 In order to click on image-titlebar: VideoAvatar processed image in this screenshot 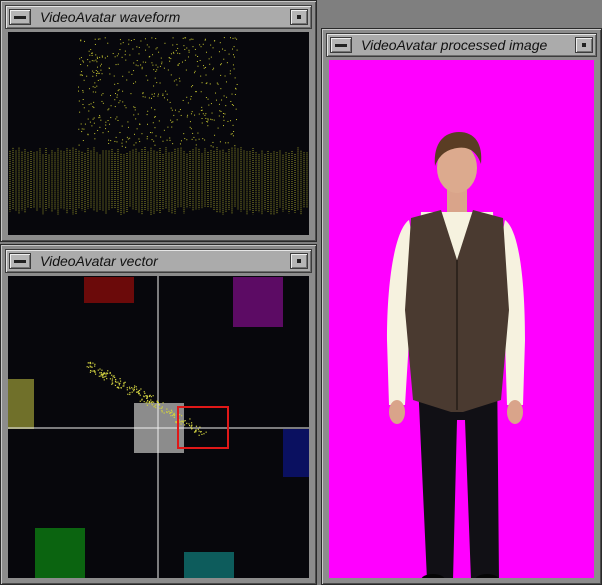, I will do `click(461, 45)`.